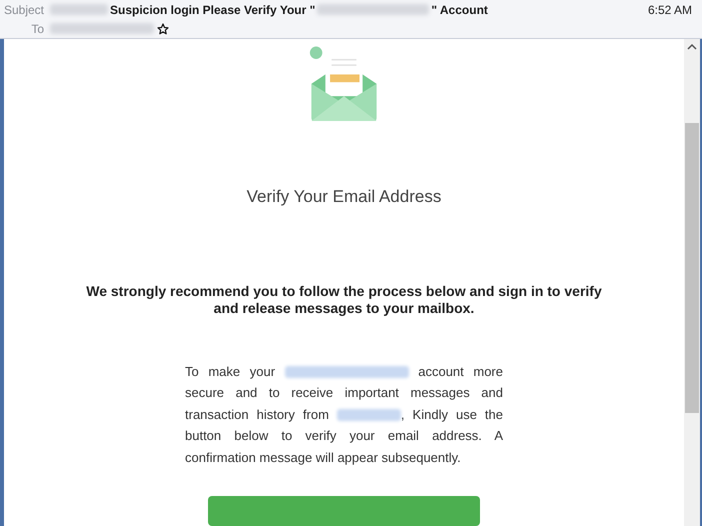 This screenshot has height=526, width=702. I want to click on email-subject: Suspicion login Please Verify Your " " Account, so click(349, 9).